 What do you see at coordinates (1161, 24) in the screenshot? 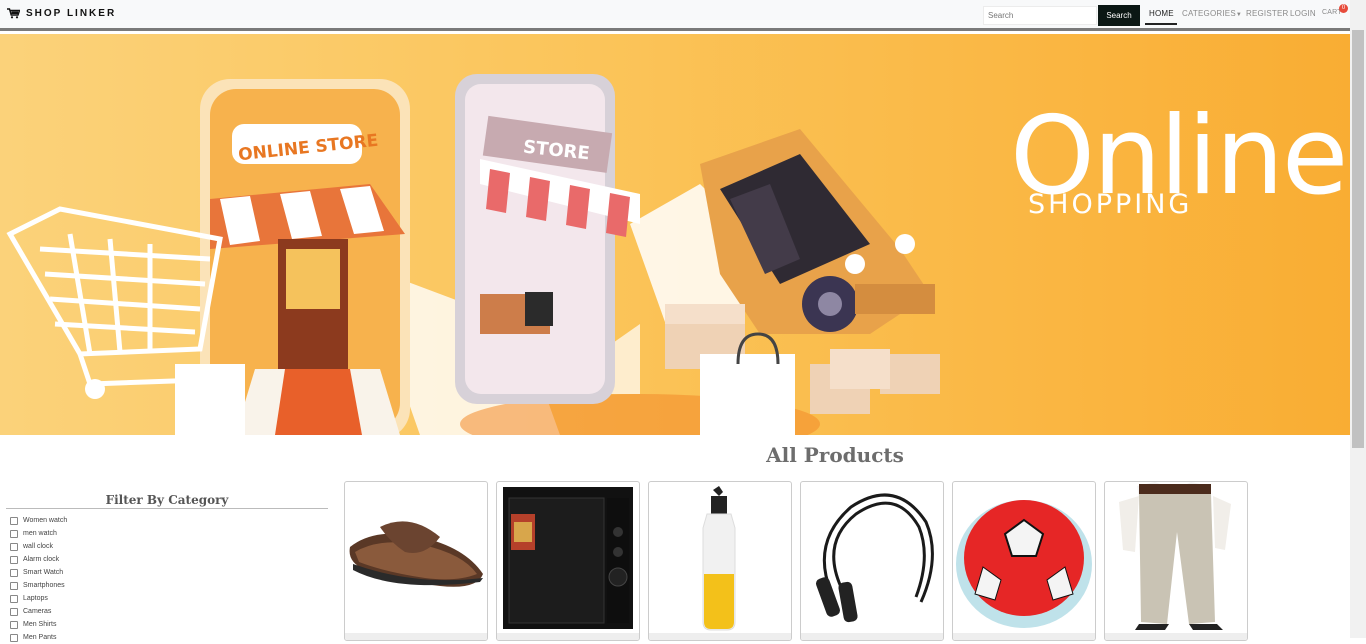
I see `active-nav-indicator` at bounding box center [1161, 24].